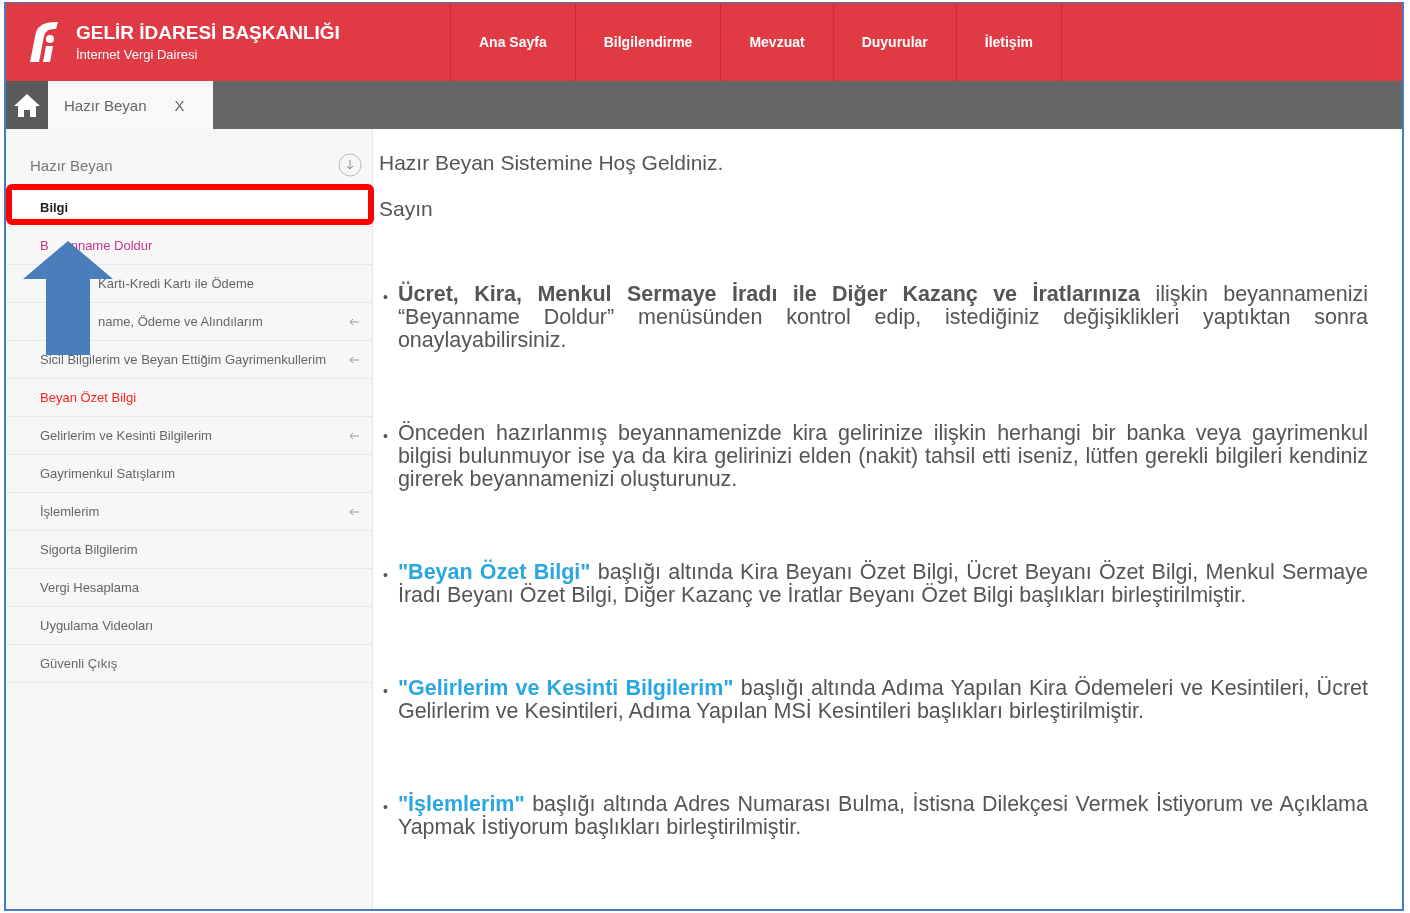  Describe the element at coordinates (882, 816) in the screenshot. I see `info-paragraph: "İşlemlerim" başlığı altında Adres Numarası Bulma, İstisna Dilekçesi Vermek İstiyorum ve Açıklama Yapmak İstiyorum başlıkları birleştirilmiştir.` at that location.